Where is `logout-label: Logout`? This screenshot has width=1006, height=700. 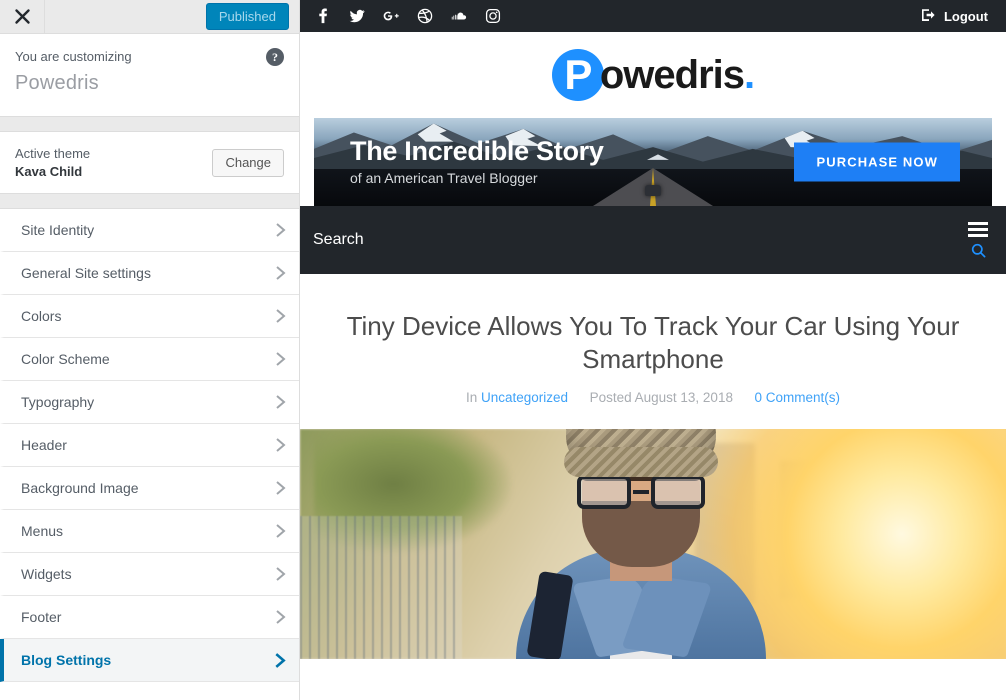
logout-label: Logout is located at coordinates (965, 16).